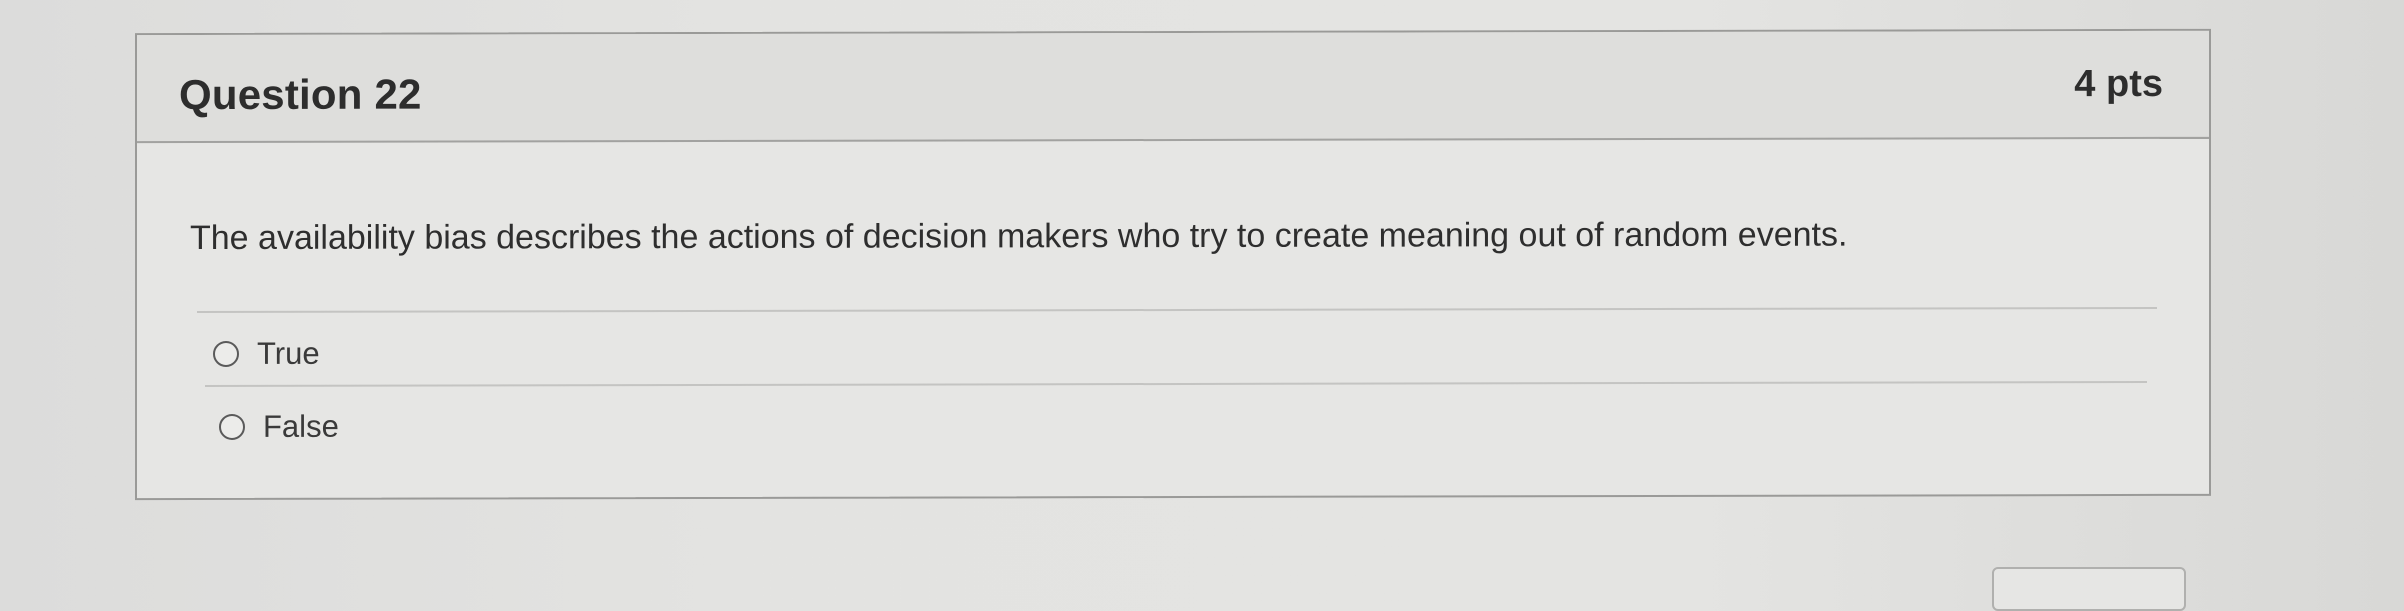 This screenshot has height=611, width=2404. What do you see at coordinates (288, 353) in the screenshot?
I see `answer-label-true: True` at bounding box center [288, 353].